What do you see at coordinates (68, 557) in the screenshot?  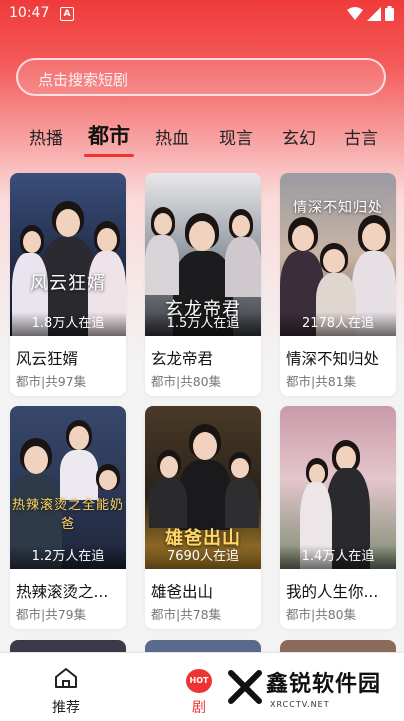 I see `watchers-count: 1.2万人在追` at bounding box center [68, 557].